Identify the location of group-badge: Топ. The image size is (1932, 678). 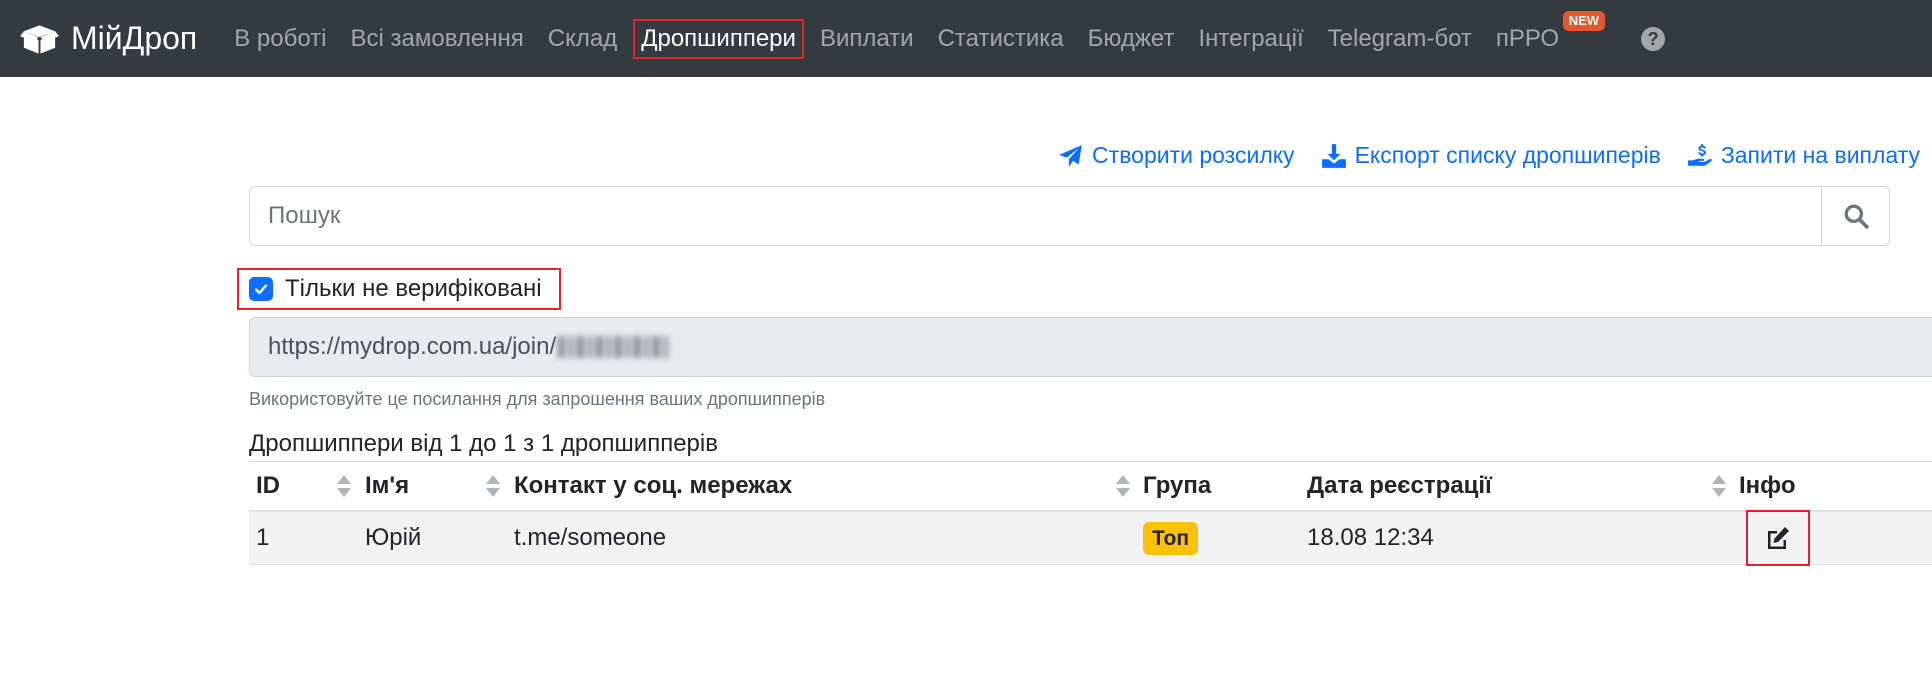
(1171, 538).